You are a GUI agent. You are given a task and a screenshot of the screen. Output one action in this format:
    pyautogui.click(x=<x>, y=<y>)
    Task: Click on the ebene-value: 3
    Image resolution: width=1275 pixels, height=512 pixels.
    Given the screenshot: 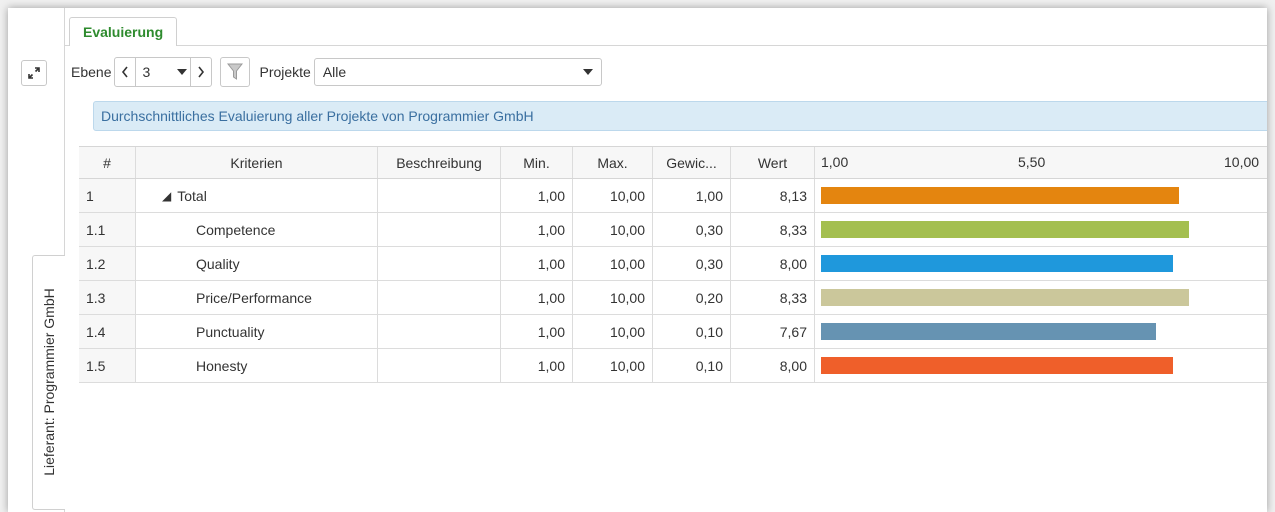 What is the action you would take?
    pyautogui.click(x=146, y=72)
    